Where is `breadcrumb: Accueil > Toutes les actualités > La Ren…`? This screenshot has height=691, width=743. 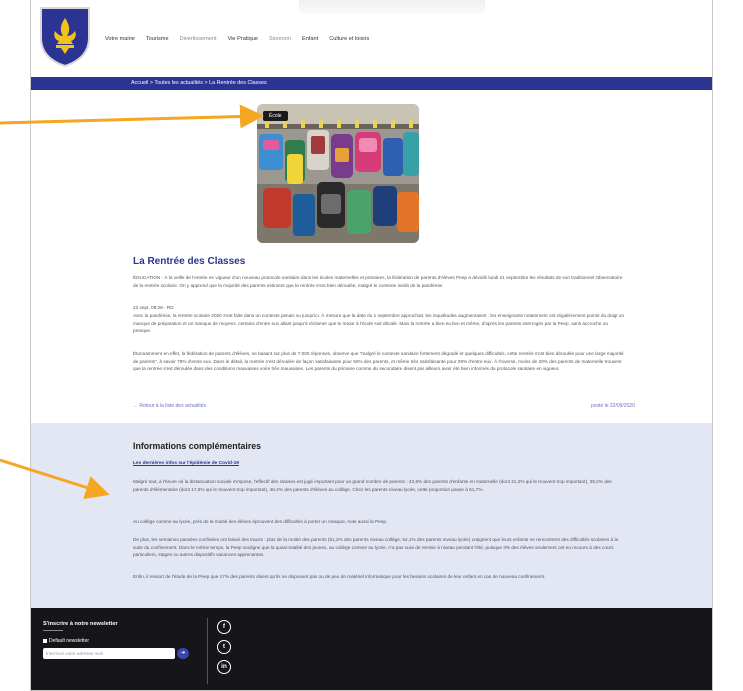 breadcrumb: Accueil > Toutes les actualités > La Ren… is located at coordinates (199, 83).